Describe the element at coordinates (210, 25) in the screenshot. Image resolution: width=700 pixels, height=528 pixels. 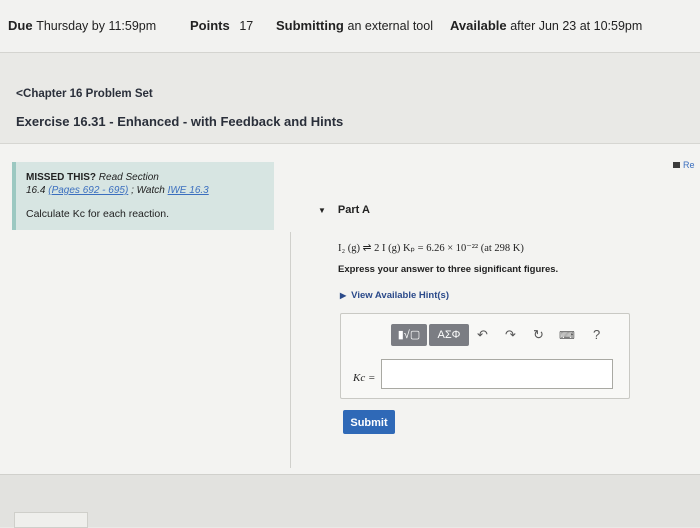
I see `points-label: Points` at that location.